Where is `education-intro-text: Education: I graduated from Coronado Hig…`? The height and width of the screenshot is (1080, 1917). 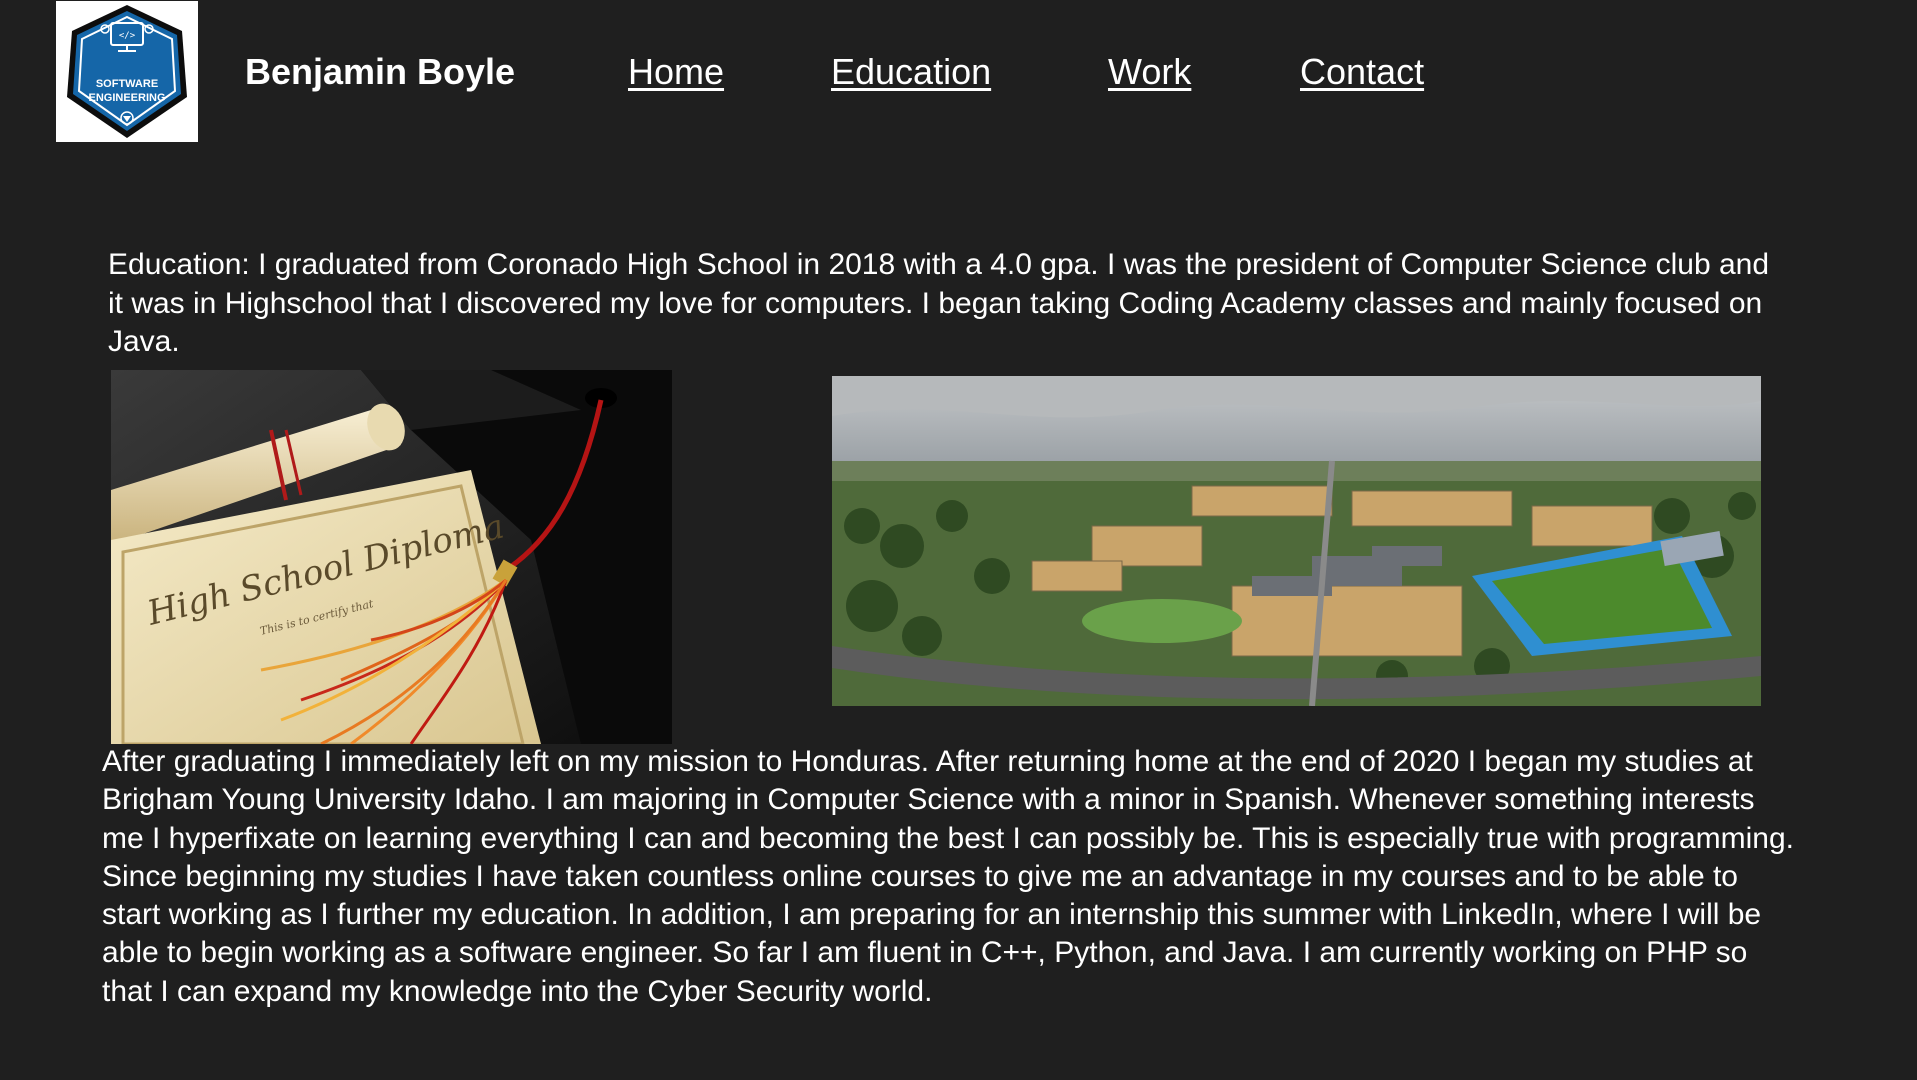
education-intro-text: Education: I graduated from Coronado Hig… is located at coordinates (939, 303).